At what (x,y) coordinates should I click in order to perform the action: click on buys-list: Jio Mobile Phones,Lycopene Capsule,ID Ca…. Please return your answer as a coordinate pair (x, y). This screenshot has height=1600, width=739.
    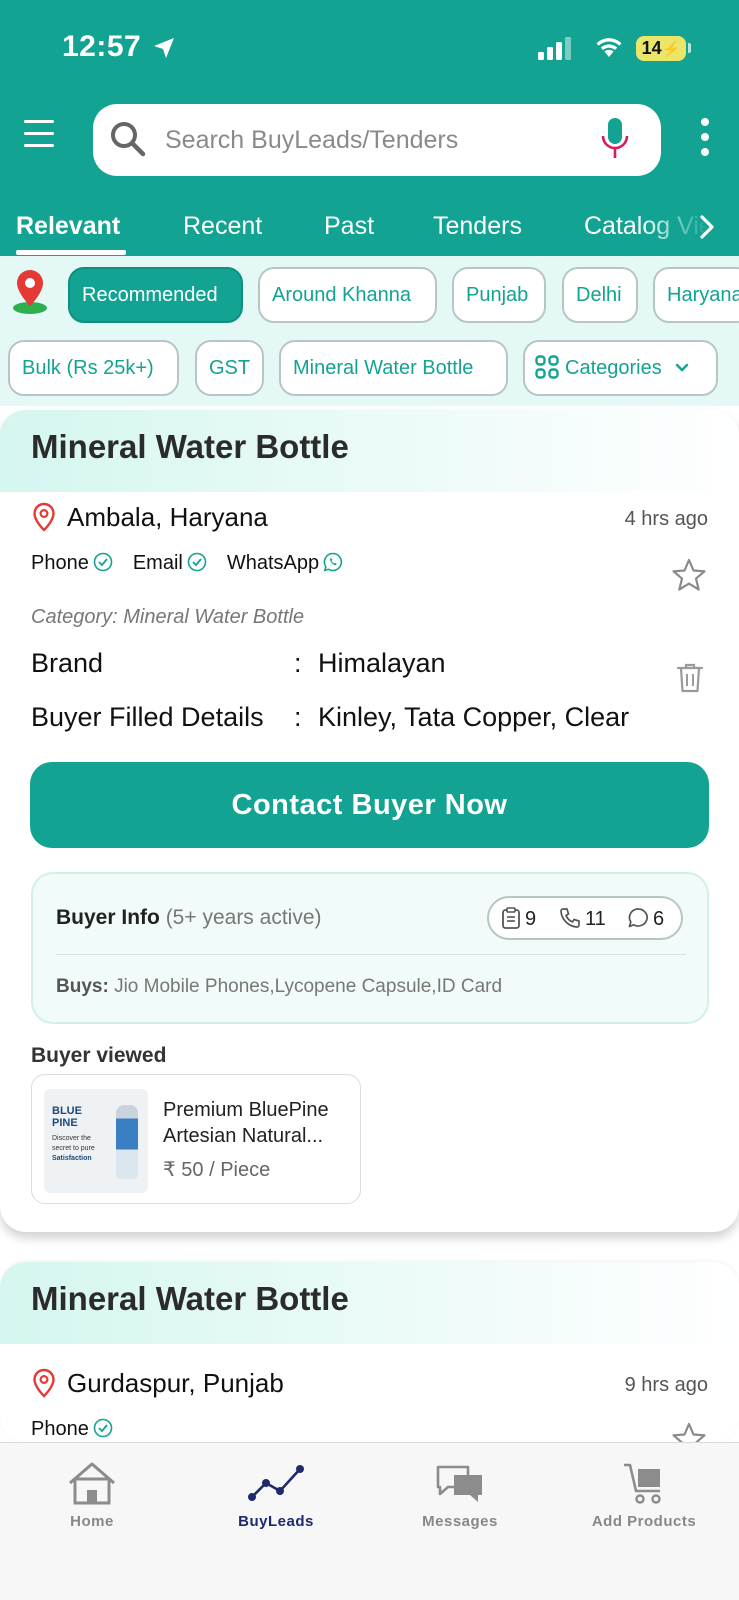
    Looking at the image, I should click on (308, 986).